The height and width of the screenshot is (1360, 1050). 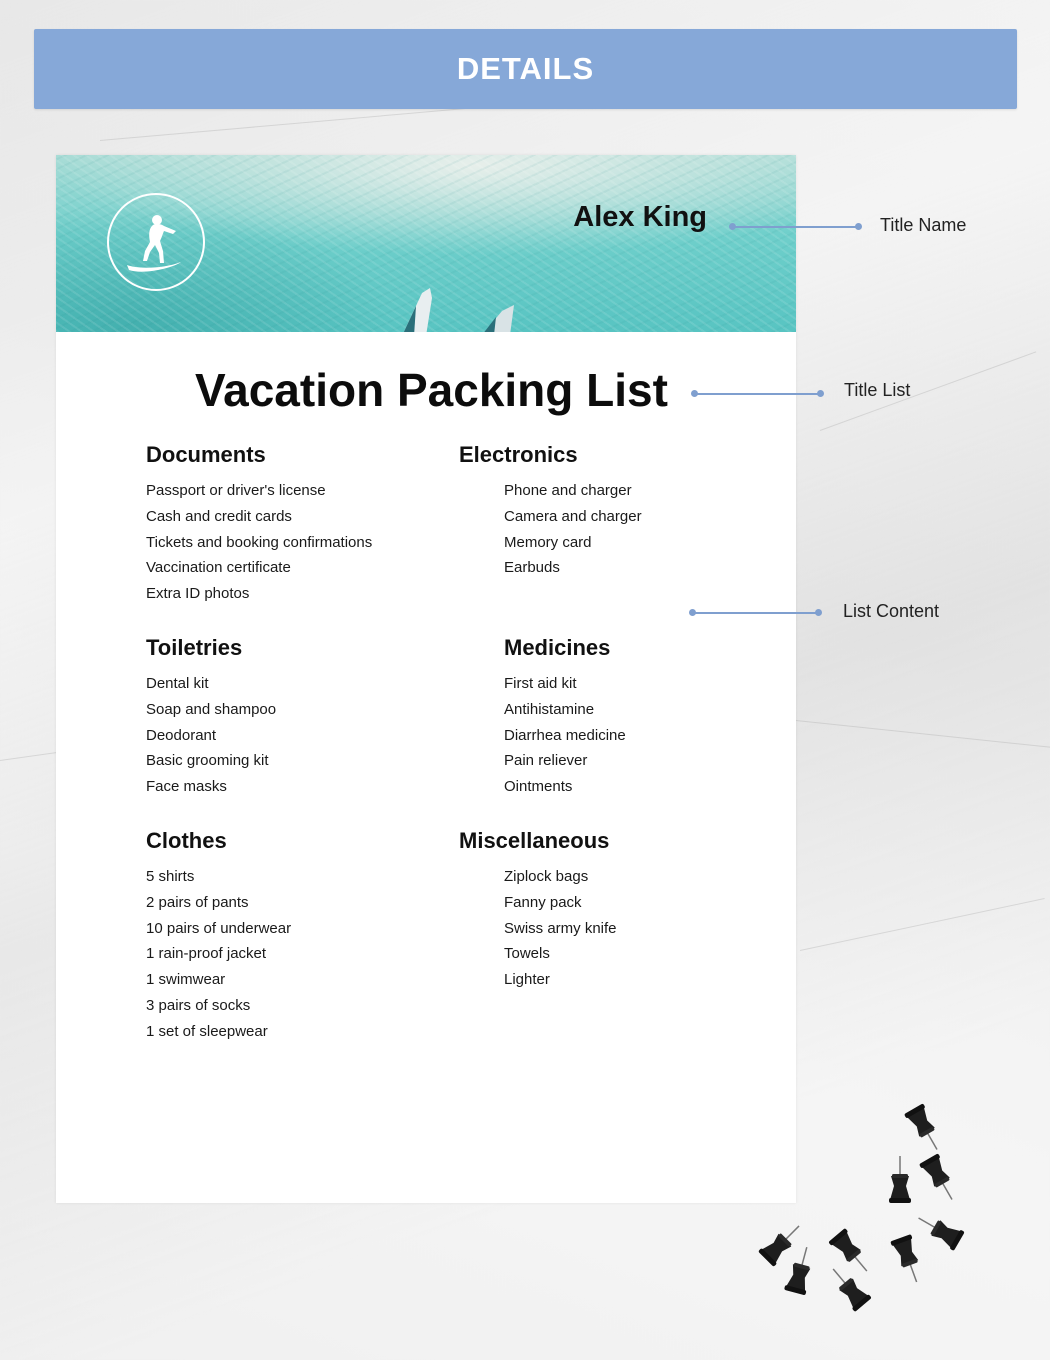 I want to click on list-item: Pain reliever, so click(x=546, y=761).